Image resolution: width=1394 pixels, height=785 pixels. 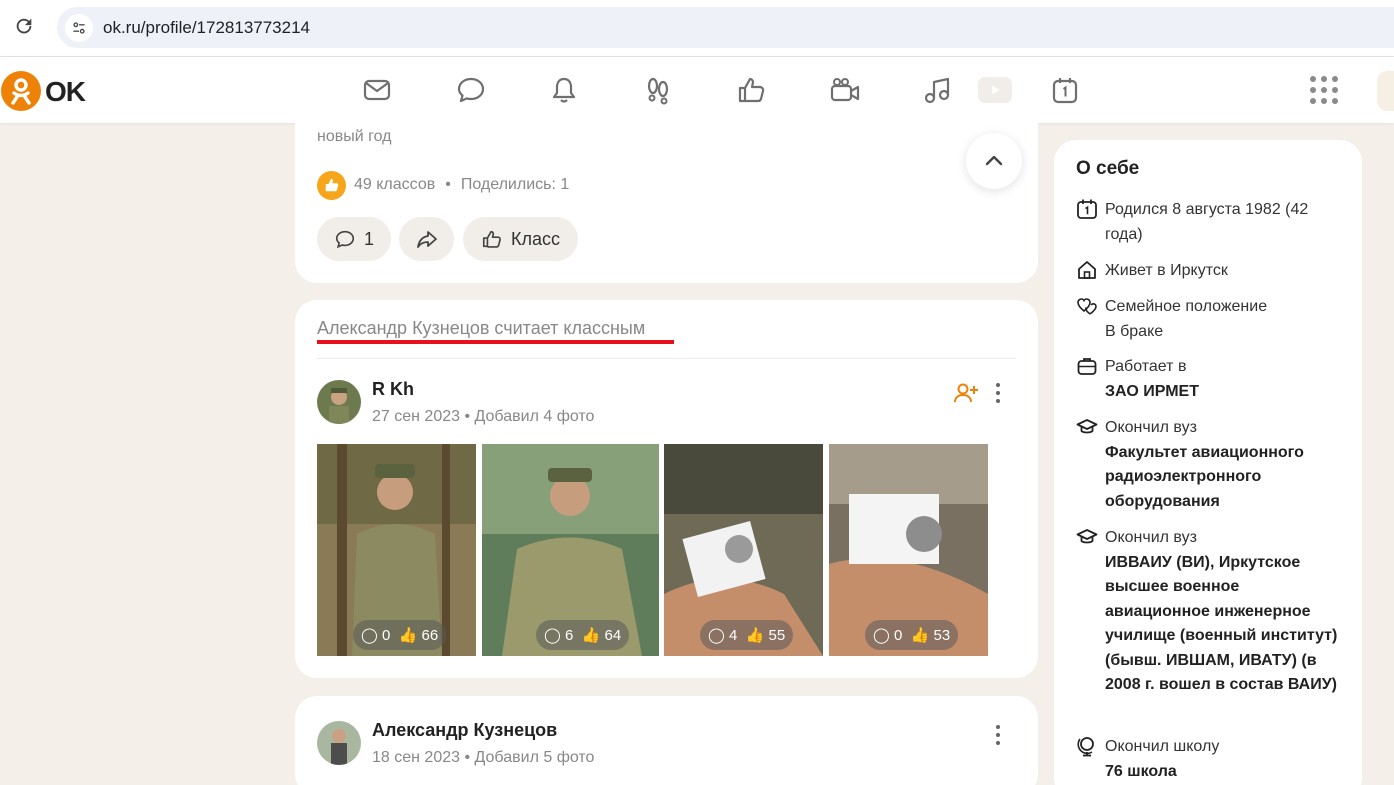 What do you see at coordinates (1151, 427) in the screenshot?
I see `edu1-label: Окончил вуз` at bounding box center [1151, 427].